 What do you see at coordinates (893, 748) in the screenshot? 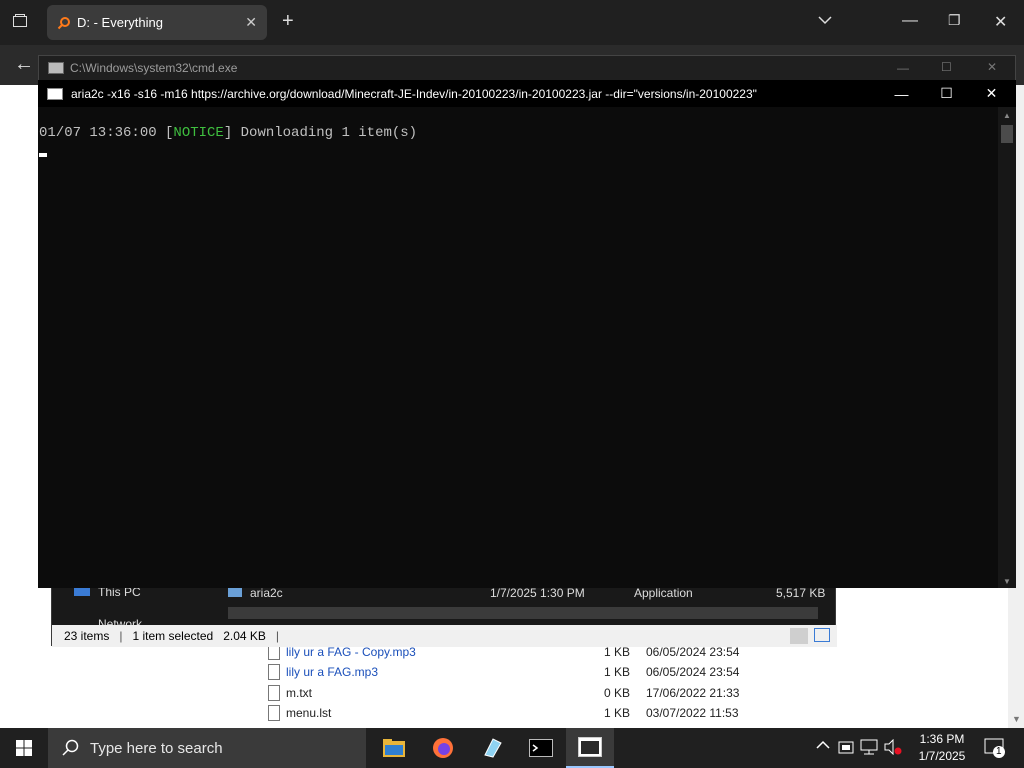
I see `volume-muted-icon` at bounding box center [893, 748].